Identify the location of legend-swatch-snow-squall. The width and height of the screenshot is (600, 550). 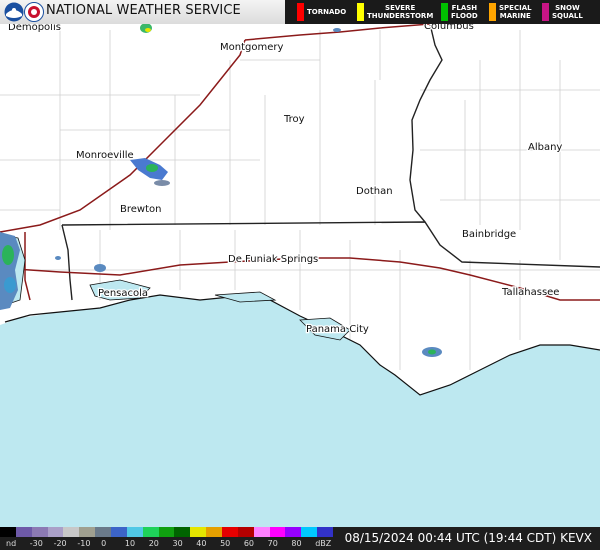
(545, 12).